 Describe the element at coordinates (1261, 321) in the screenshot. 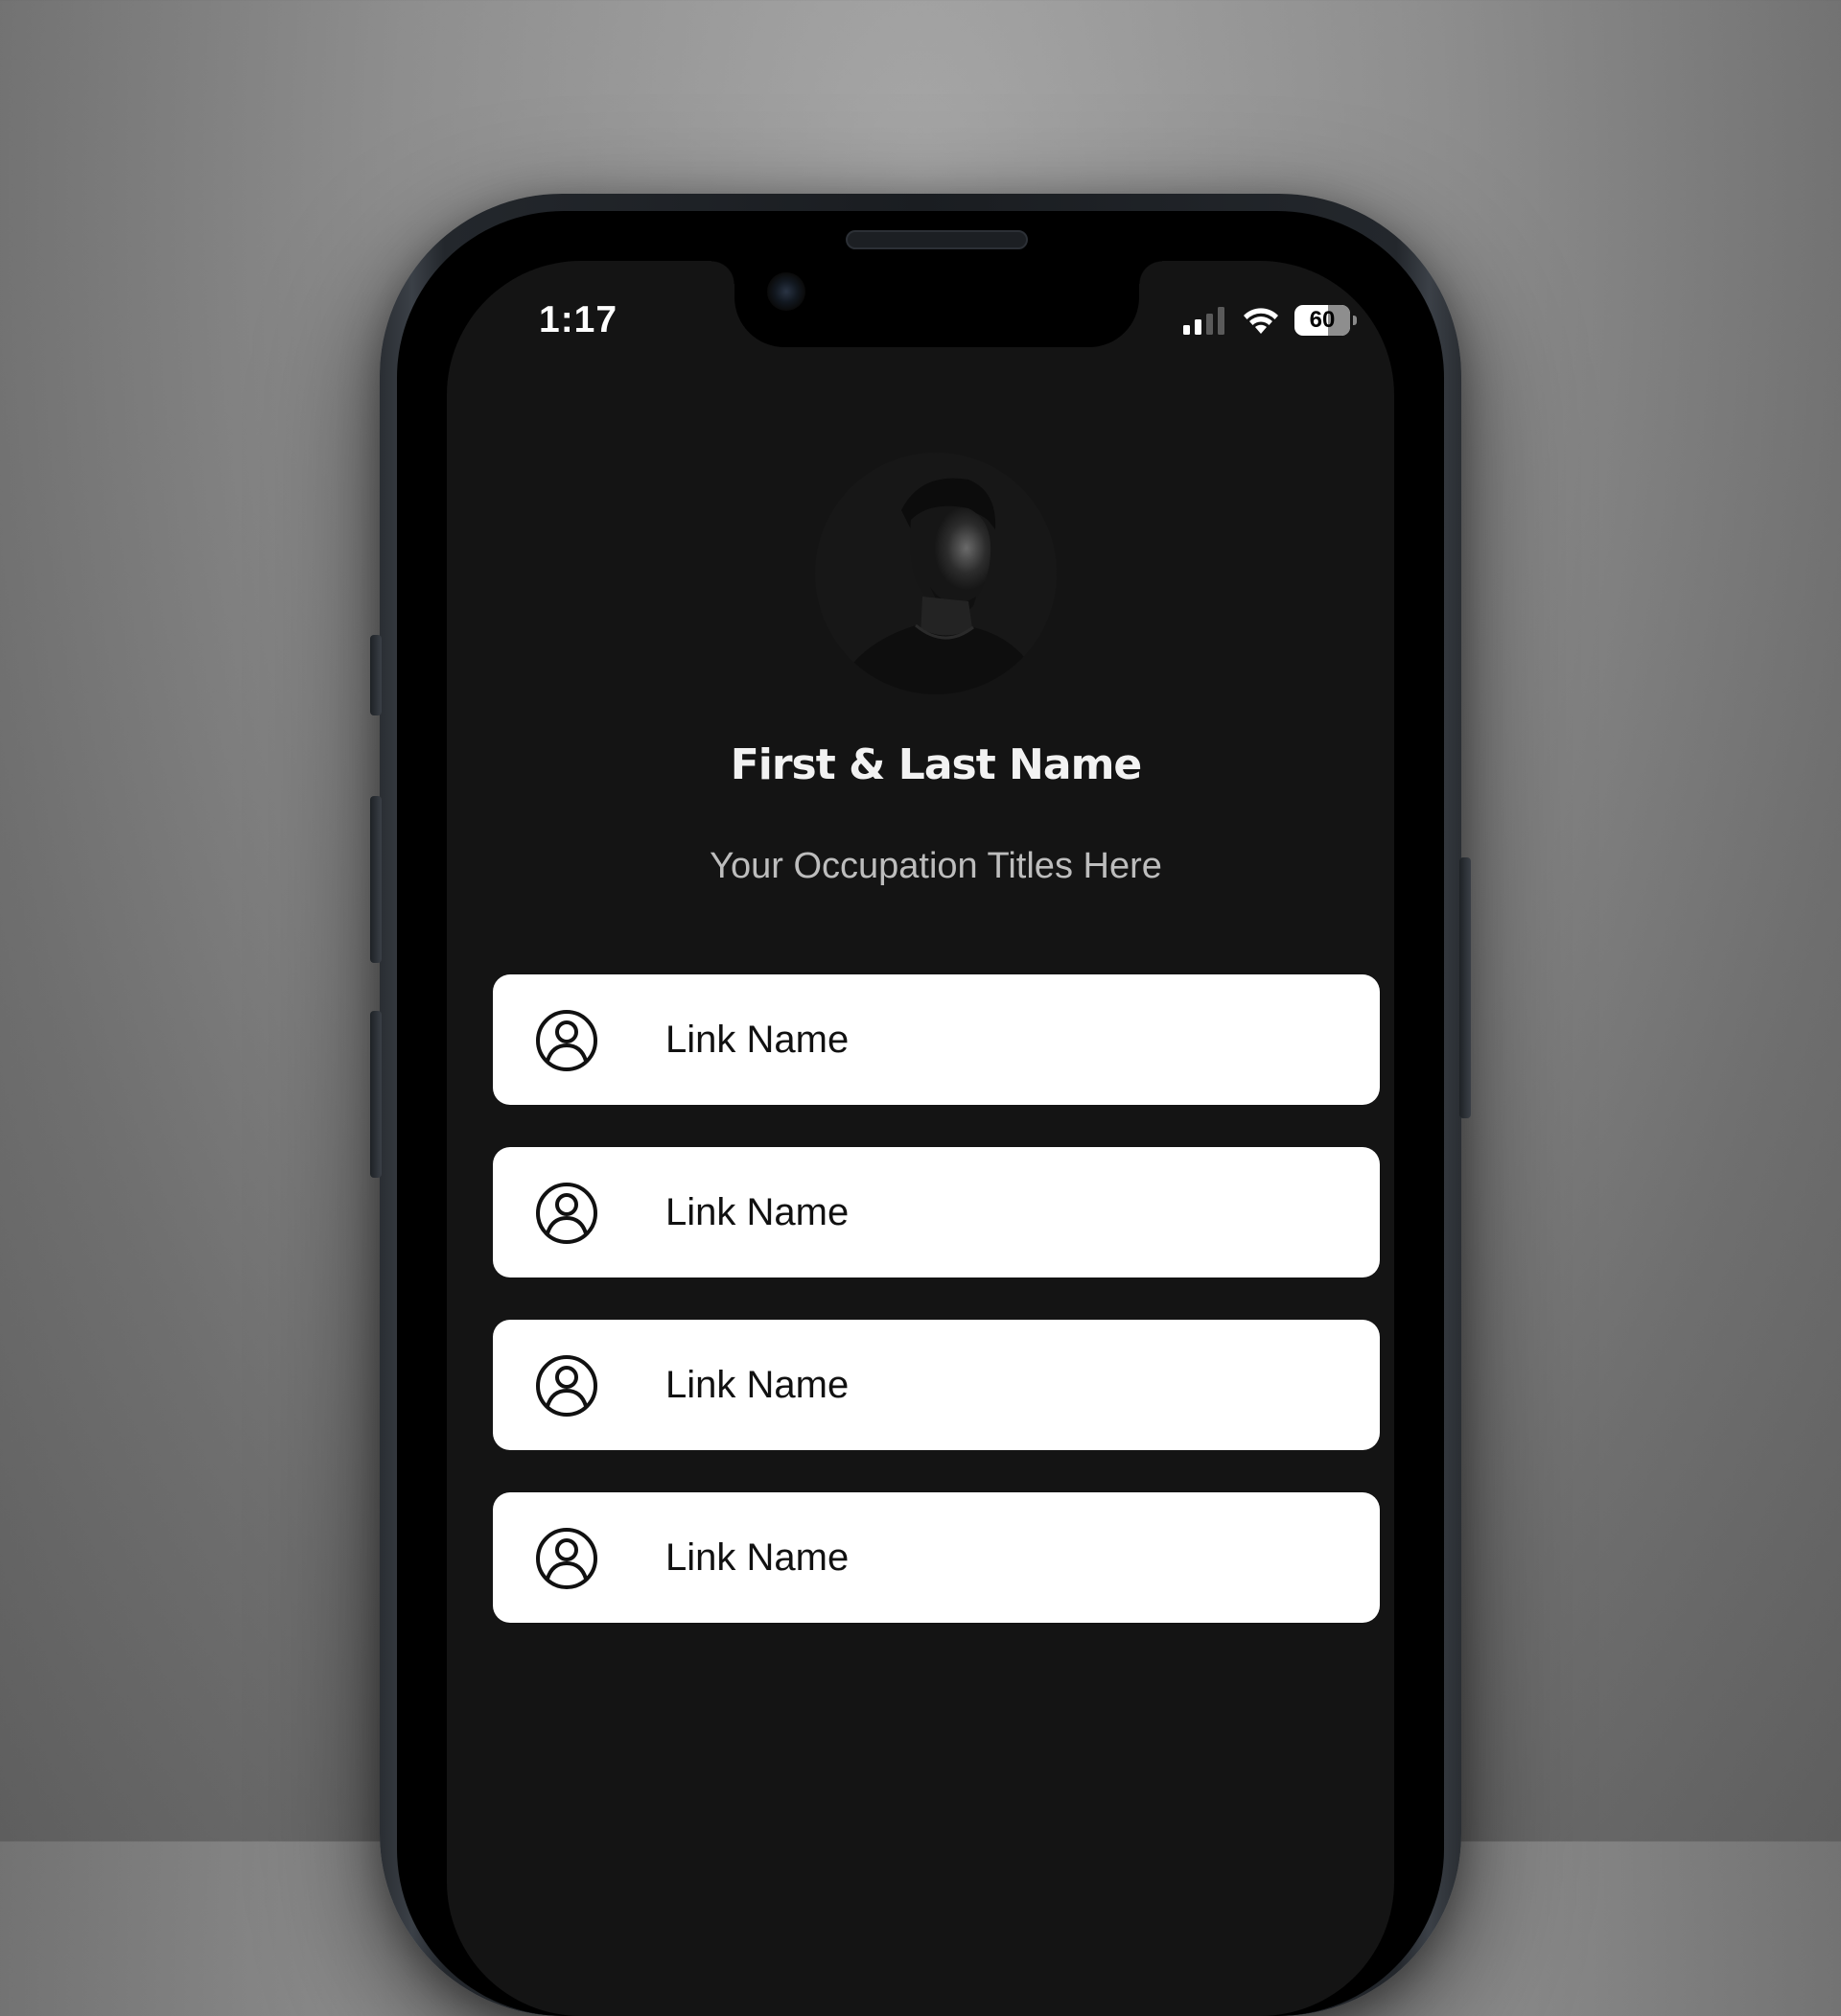

I see `wifi-icon` at that location.